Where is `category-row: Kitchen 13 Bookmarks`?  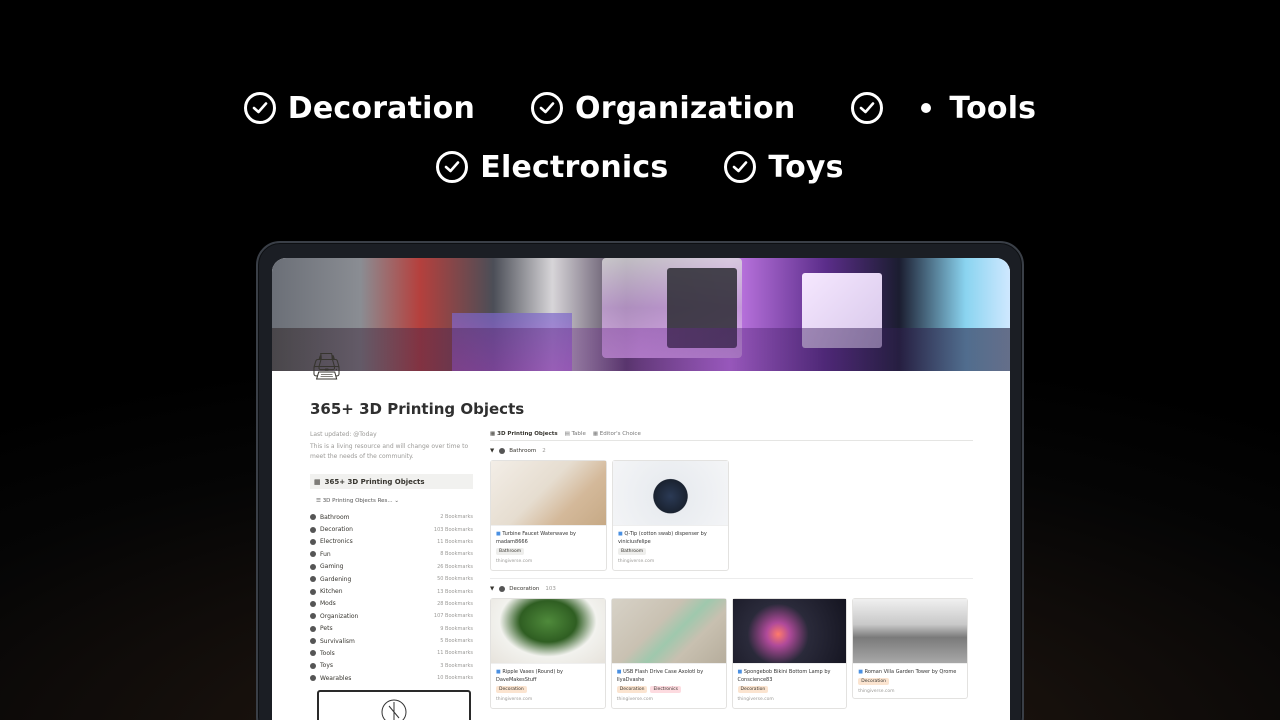 category-row: Kitchen 13 Bookmarks is located at coordinates (391, 591).